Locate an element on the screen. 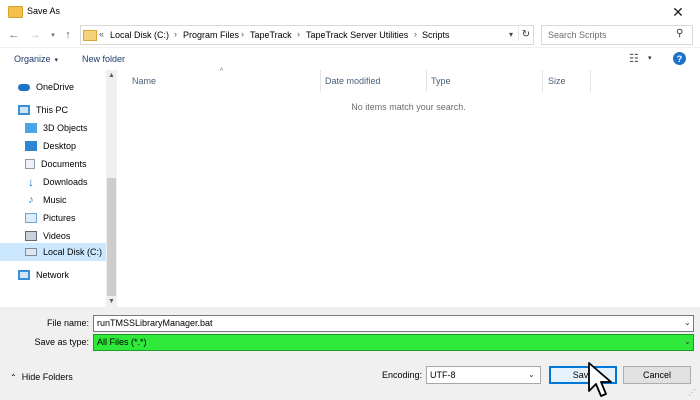  save-as-type-value: All Files (*.*) is located at coordinates (122, 342).